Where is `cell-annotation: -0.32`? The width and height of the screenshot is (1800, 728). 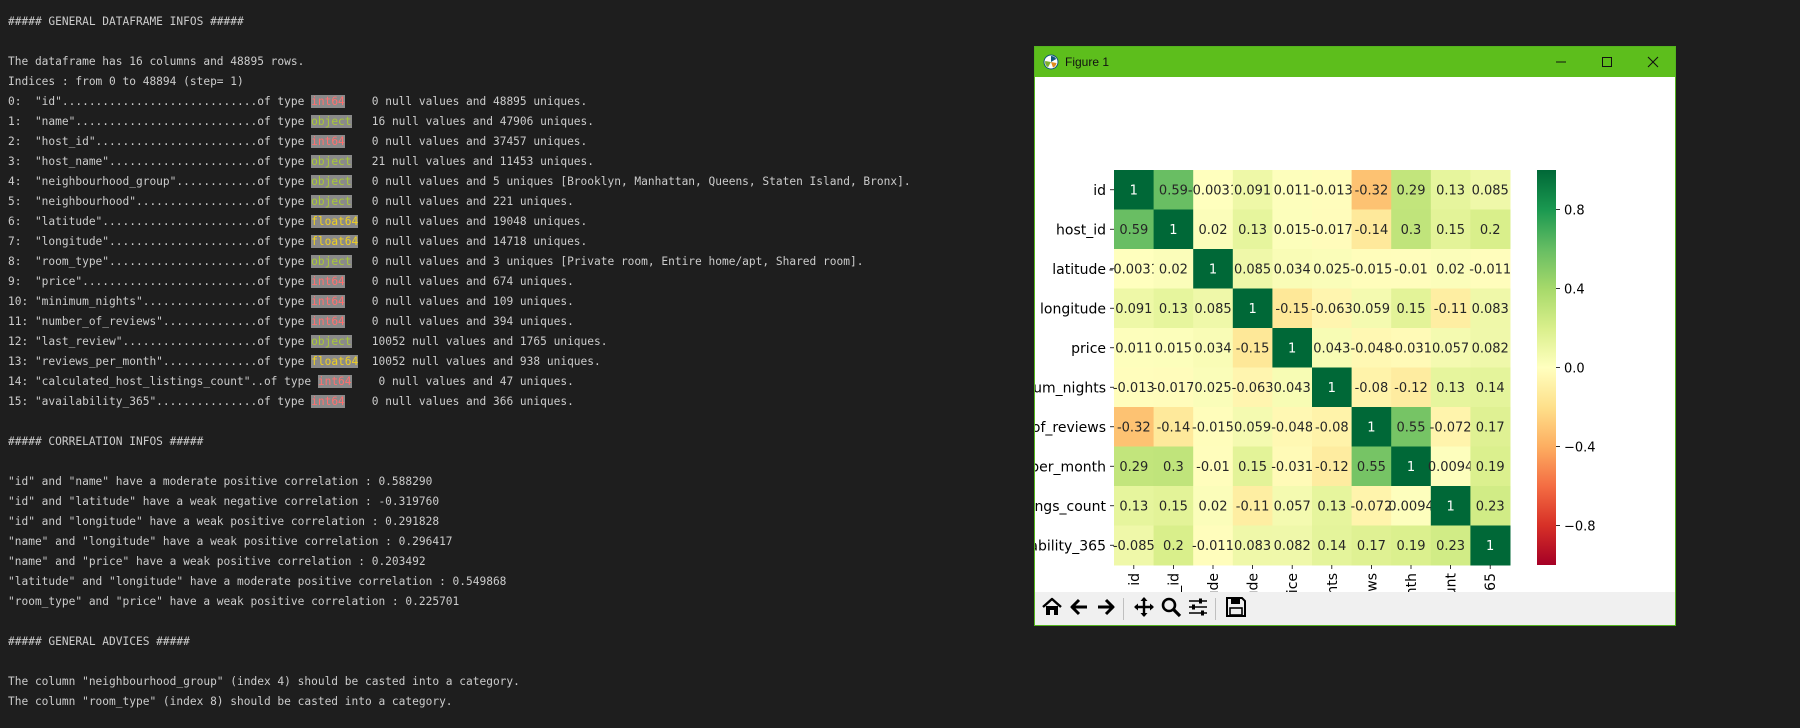 cell-annotation: -0.32 is located at coordinates (1372, 190).